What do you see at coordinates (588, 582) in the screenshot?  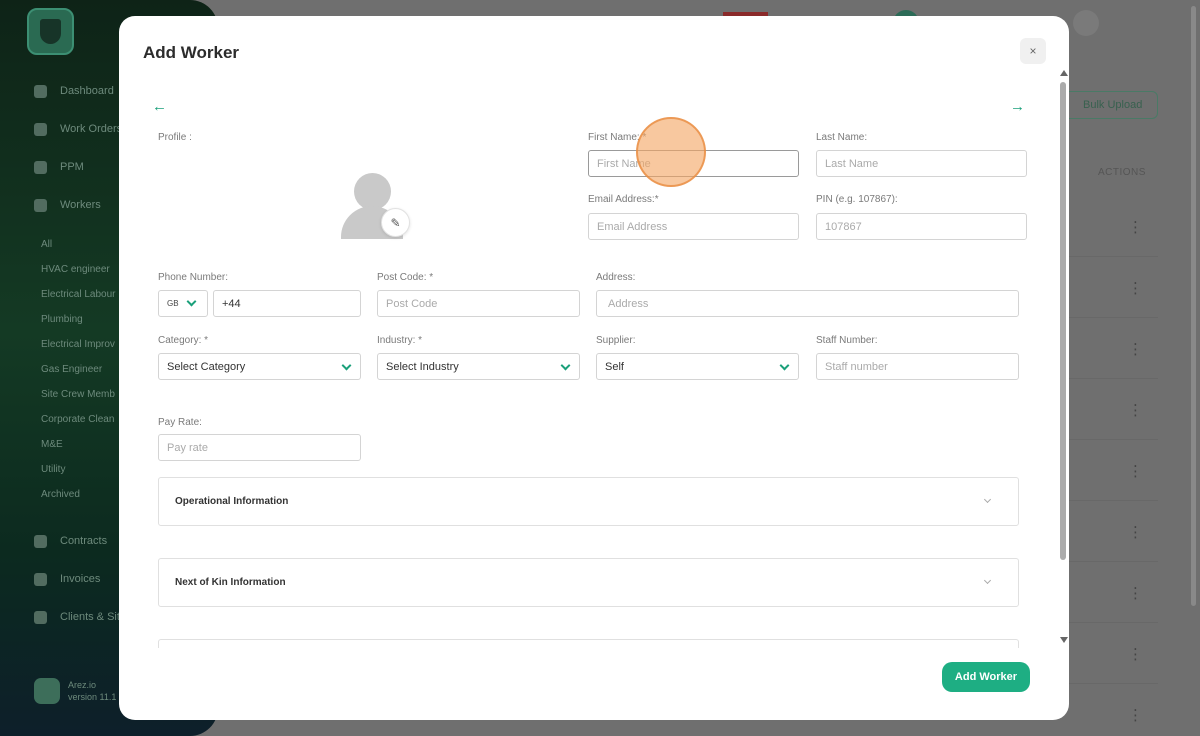 I see `next-of-kin-section: Next of Kin Information` at bounding box center [588, 582].